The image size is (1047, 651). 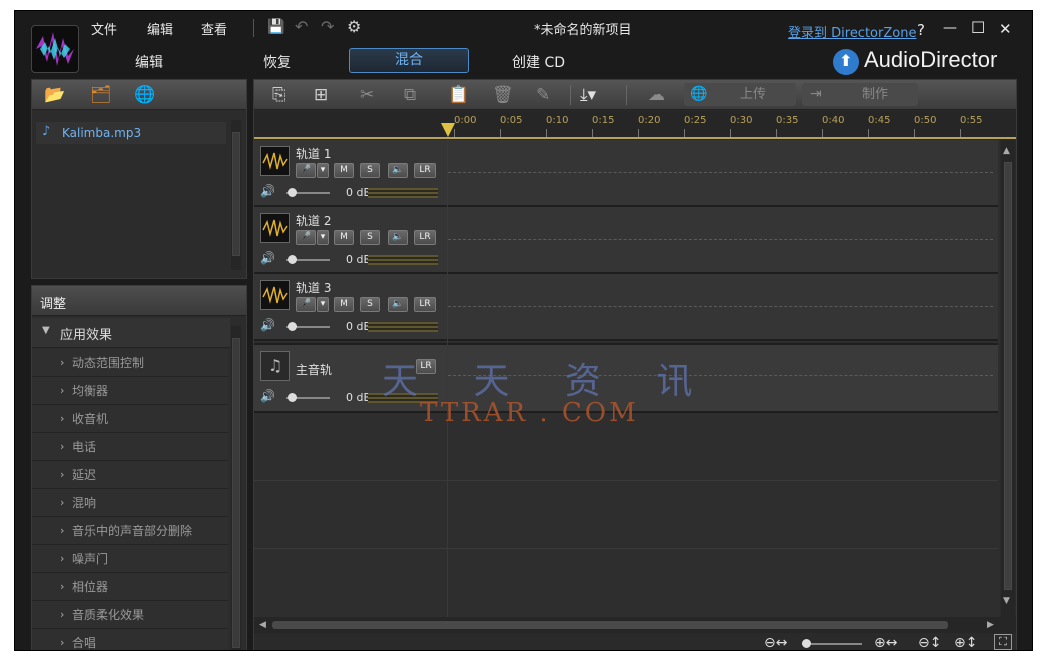 What do you see at coordinates (130, 531) in the screenshot?
I see `effect-item: › 音乐中的声音部分删除` at bounding box center [130, 531].